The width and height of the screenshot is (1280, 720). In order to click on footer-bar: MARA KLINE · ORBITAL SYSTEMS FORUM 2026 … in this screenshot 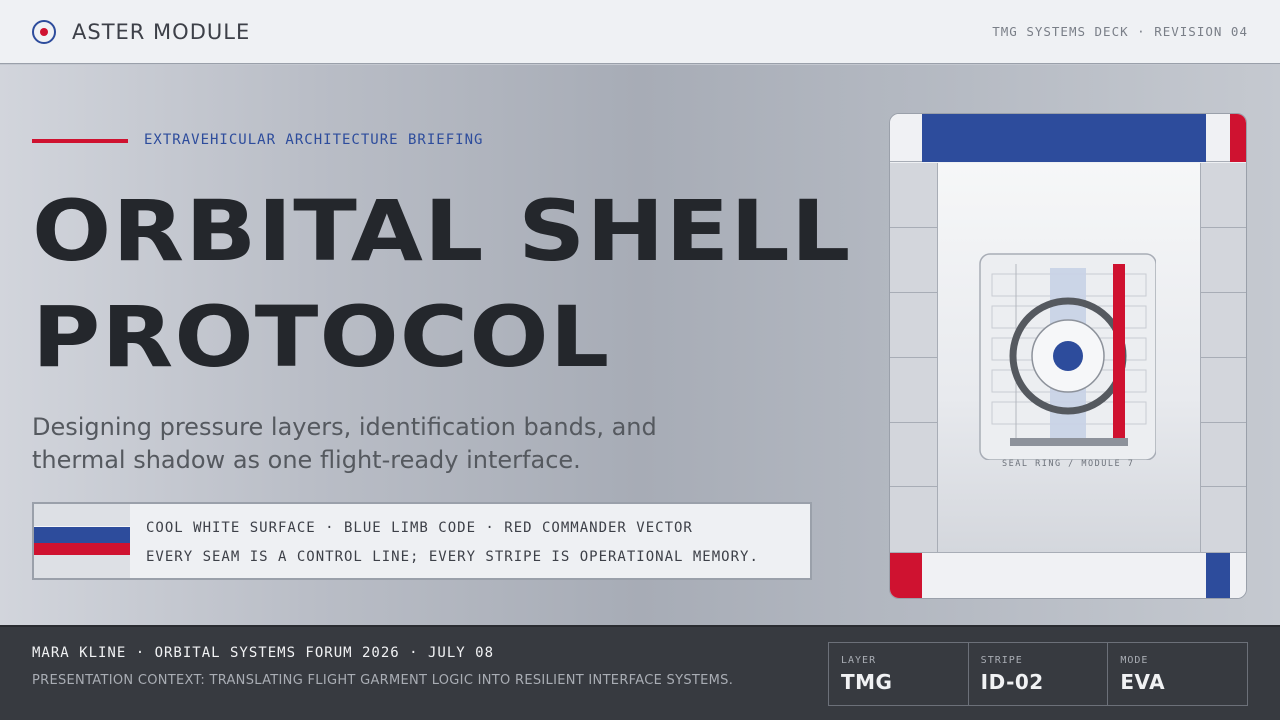, I will do `click(640, 672)`.